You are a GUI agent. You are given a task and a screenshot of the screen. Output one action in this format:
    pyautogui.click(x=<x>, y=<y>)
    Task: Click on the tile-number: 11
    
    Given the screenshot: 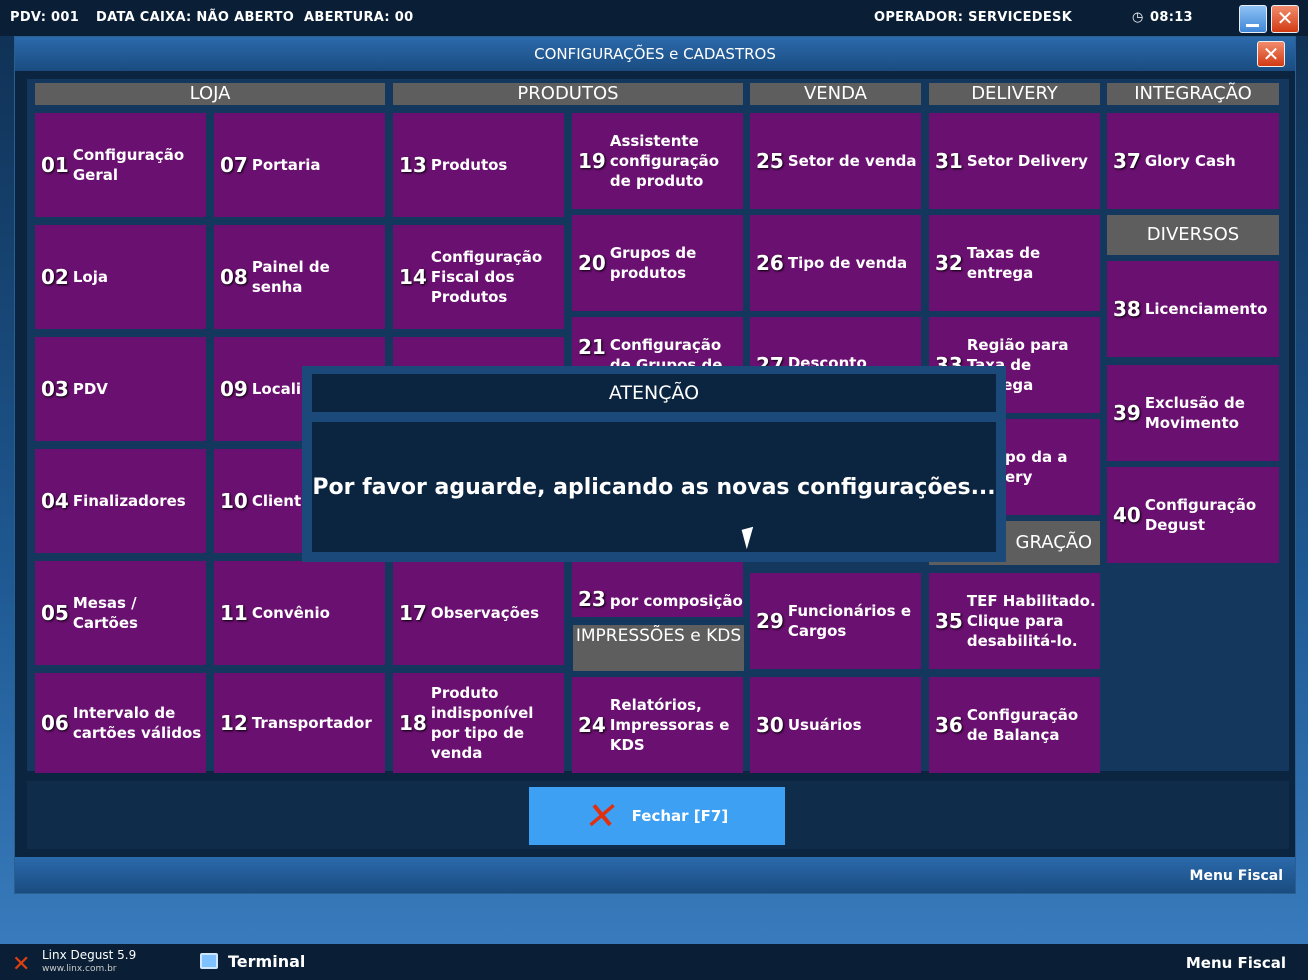 What is the action you would take?
    pyautogui.click(x=234, y=613)
    